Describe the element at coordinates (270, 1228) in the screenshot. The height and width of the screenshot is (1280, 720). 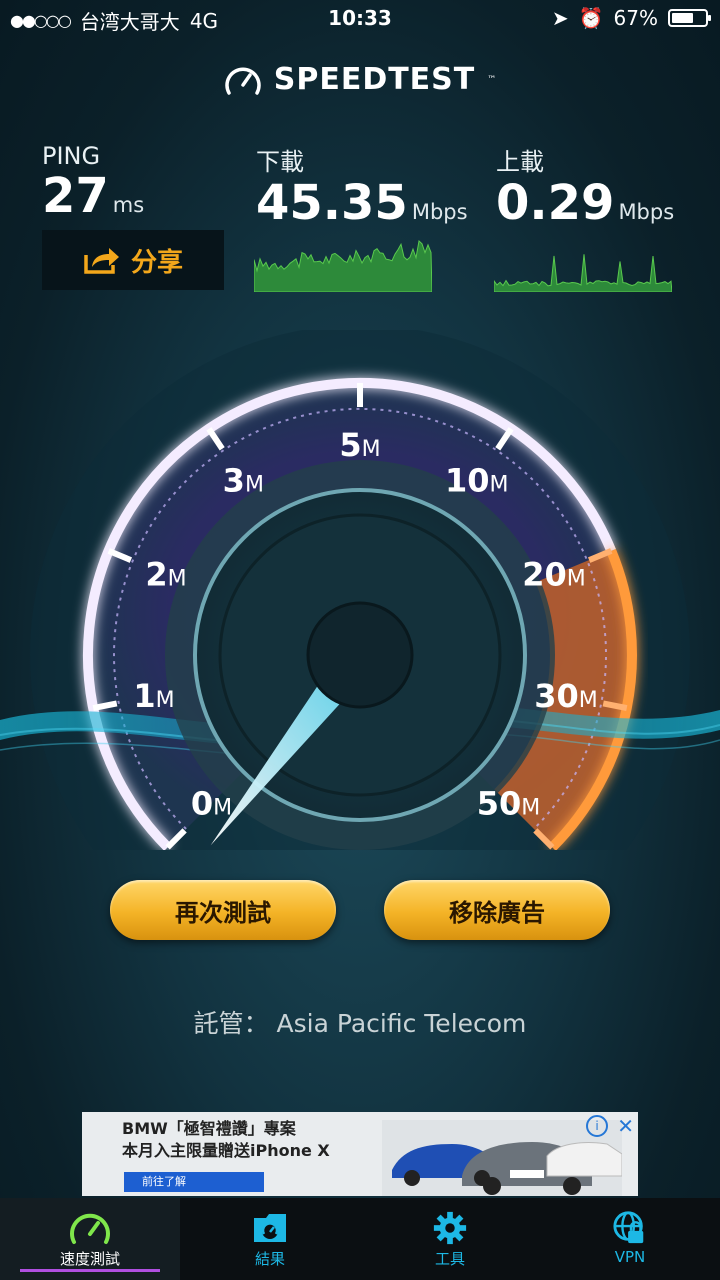
I see `results-icon` at that location.